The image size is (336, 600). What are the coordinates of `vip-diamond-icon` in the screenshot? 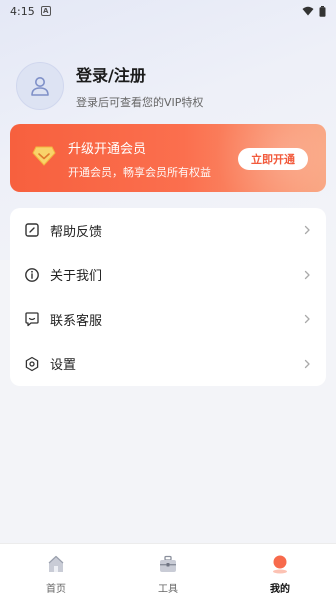 It's located at (44, 156).